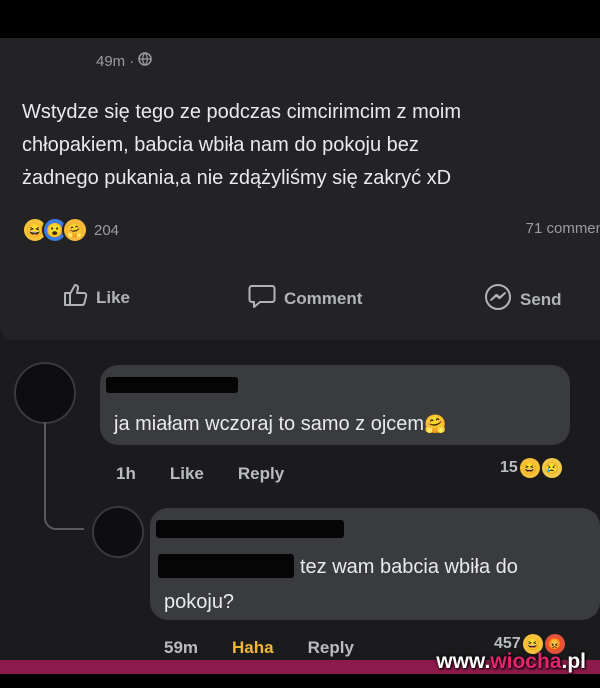  I want to click on post-meta: 49m ·, so click(124, 61).